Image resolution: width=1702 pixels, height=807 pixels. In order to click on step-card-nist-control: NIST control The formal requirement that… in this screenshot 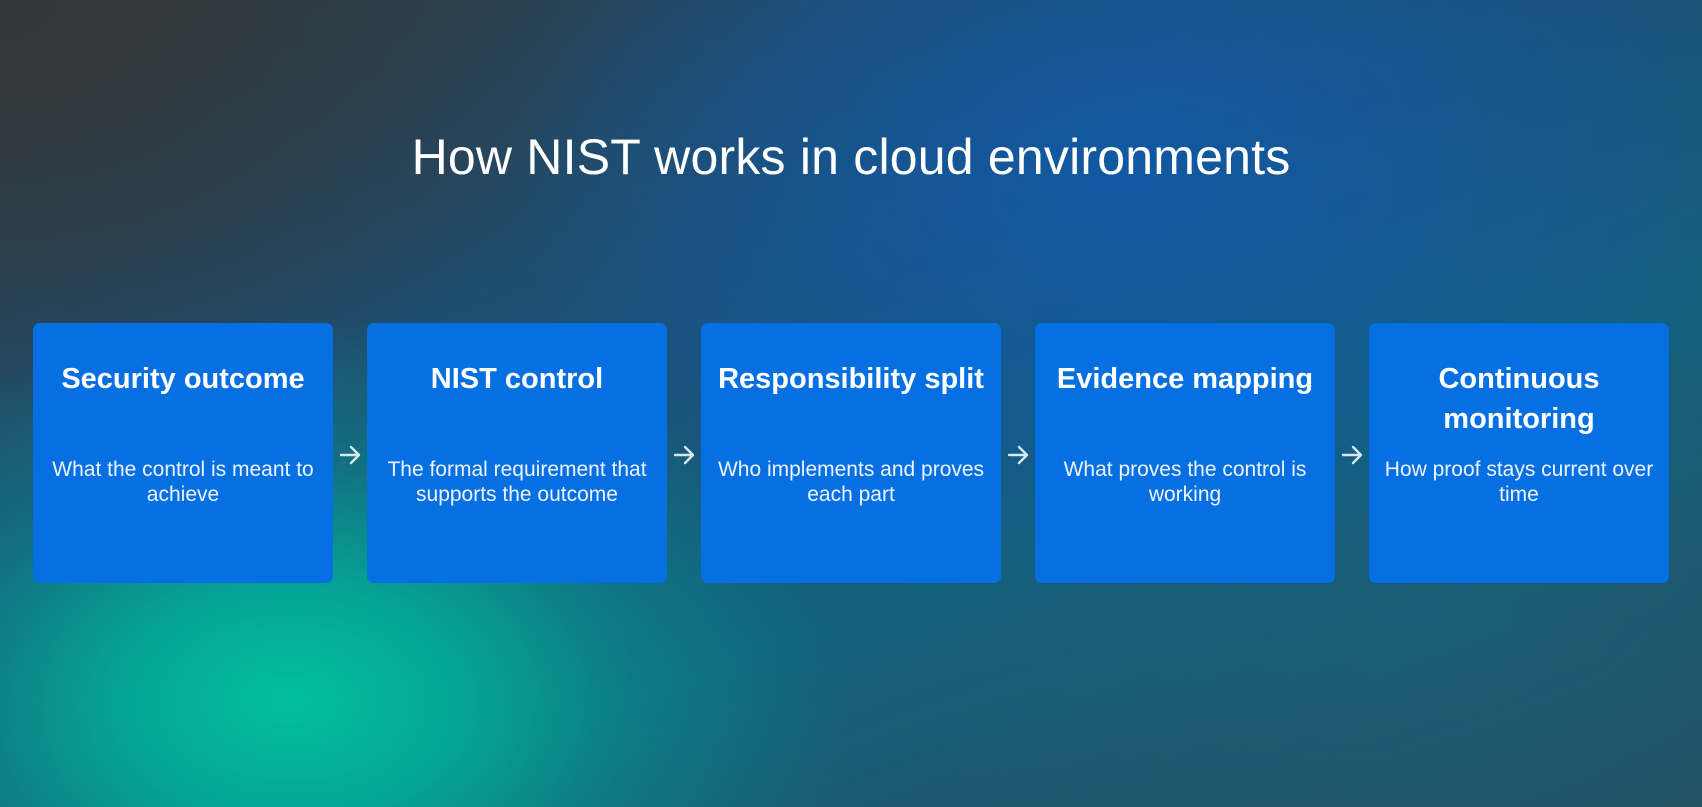, I will do `click(517, 453)`.